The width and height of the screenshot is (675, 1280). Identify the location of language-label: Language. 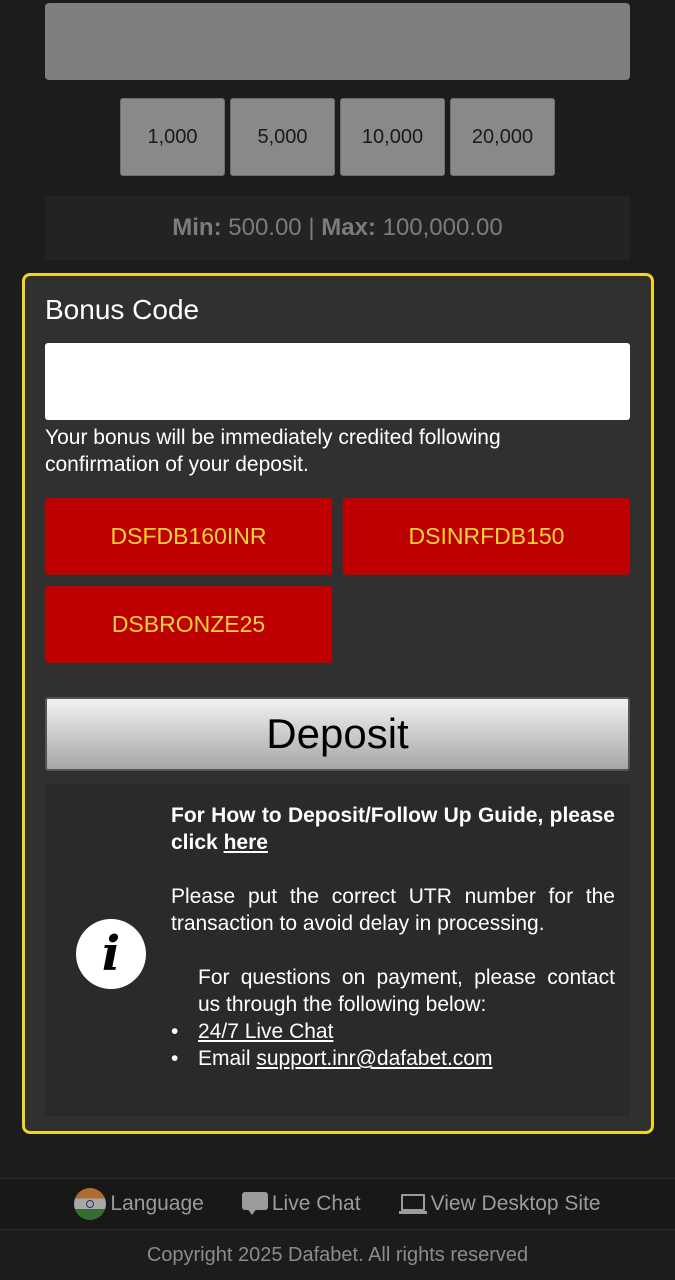
(157, 1203).